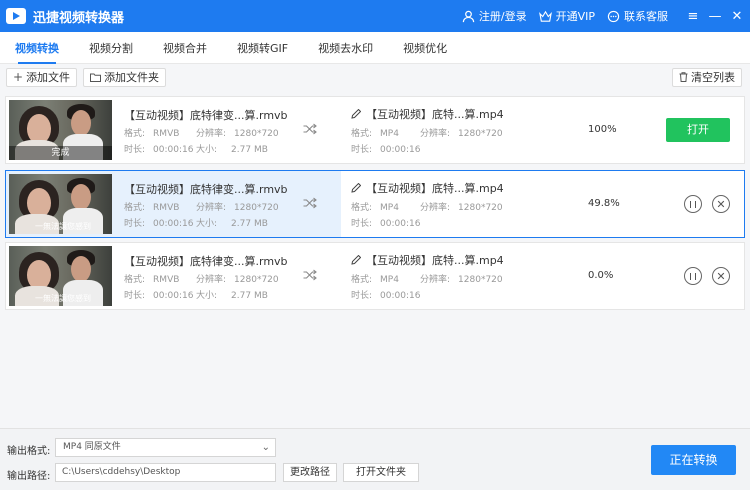  Describe the element at coordinates (60, 153) in the screenshot. I see `thumbnail-status: 完成` at that location.